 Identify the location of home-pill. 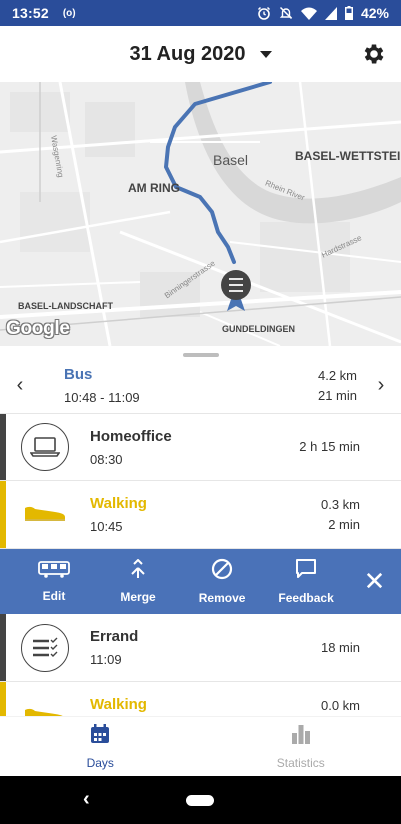
(200, 800).